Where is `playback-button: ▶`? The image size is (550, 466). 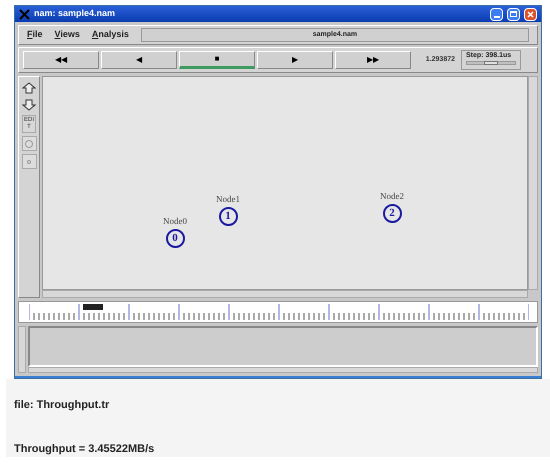 playback-button: ▶ is located at coordinates (295, 60).